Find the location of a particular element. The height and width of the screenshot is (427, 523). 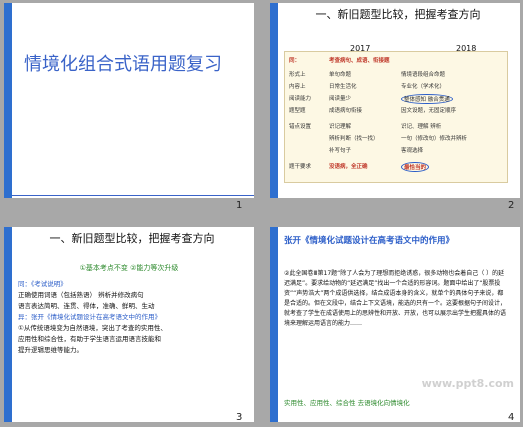

table-cell: 辨析判断（找一找） is located at coordinates (354, 139).